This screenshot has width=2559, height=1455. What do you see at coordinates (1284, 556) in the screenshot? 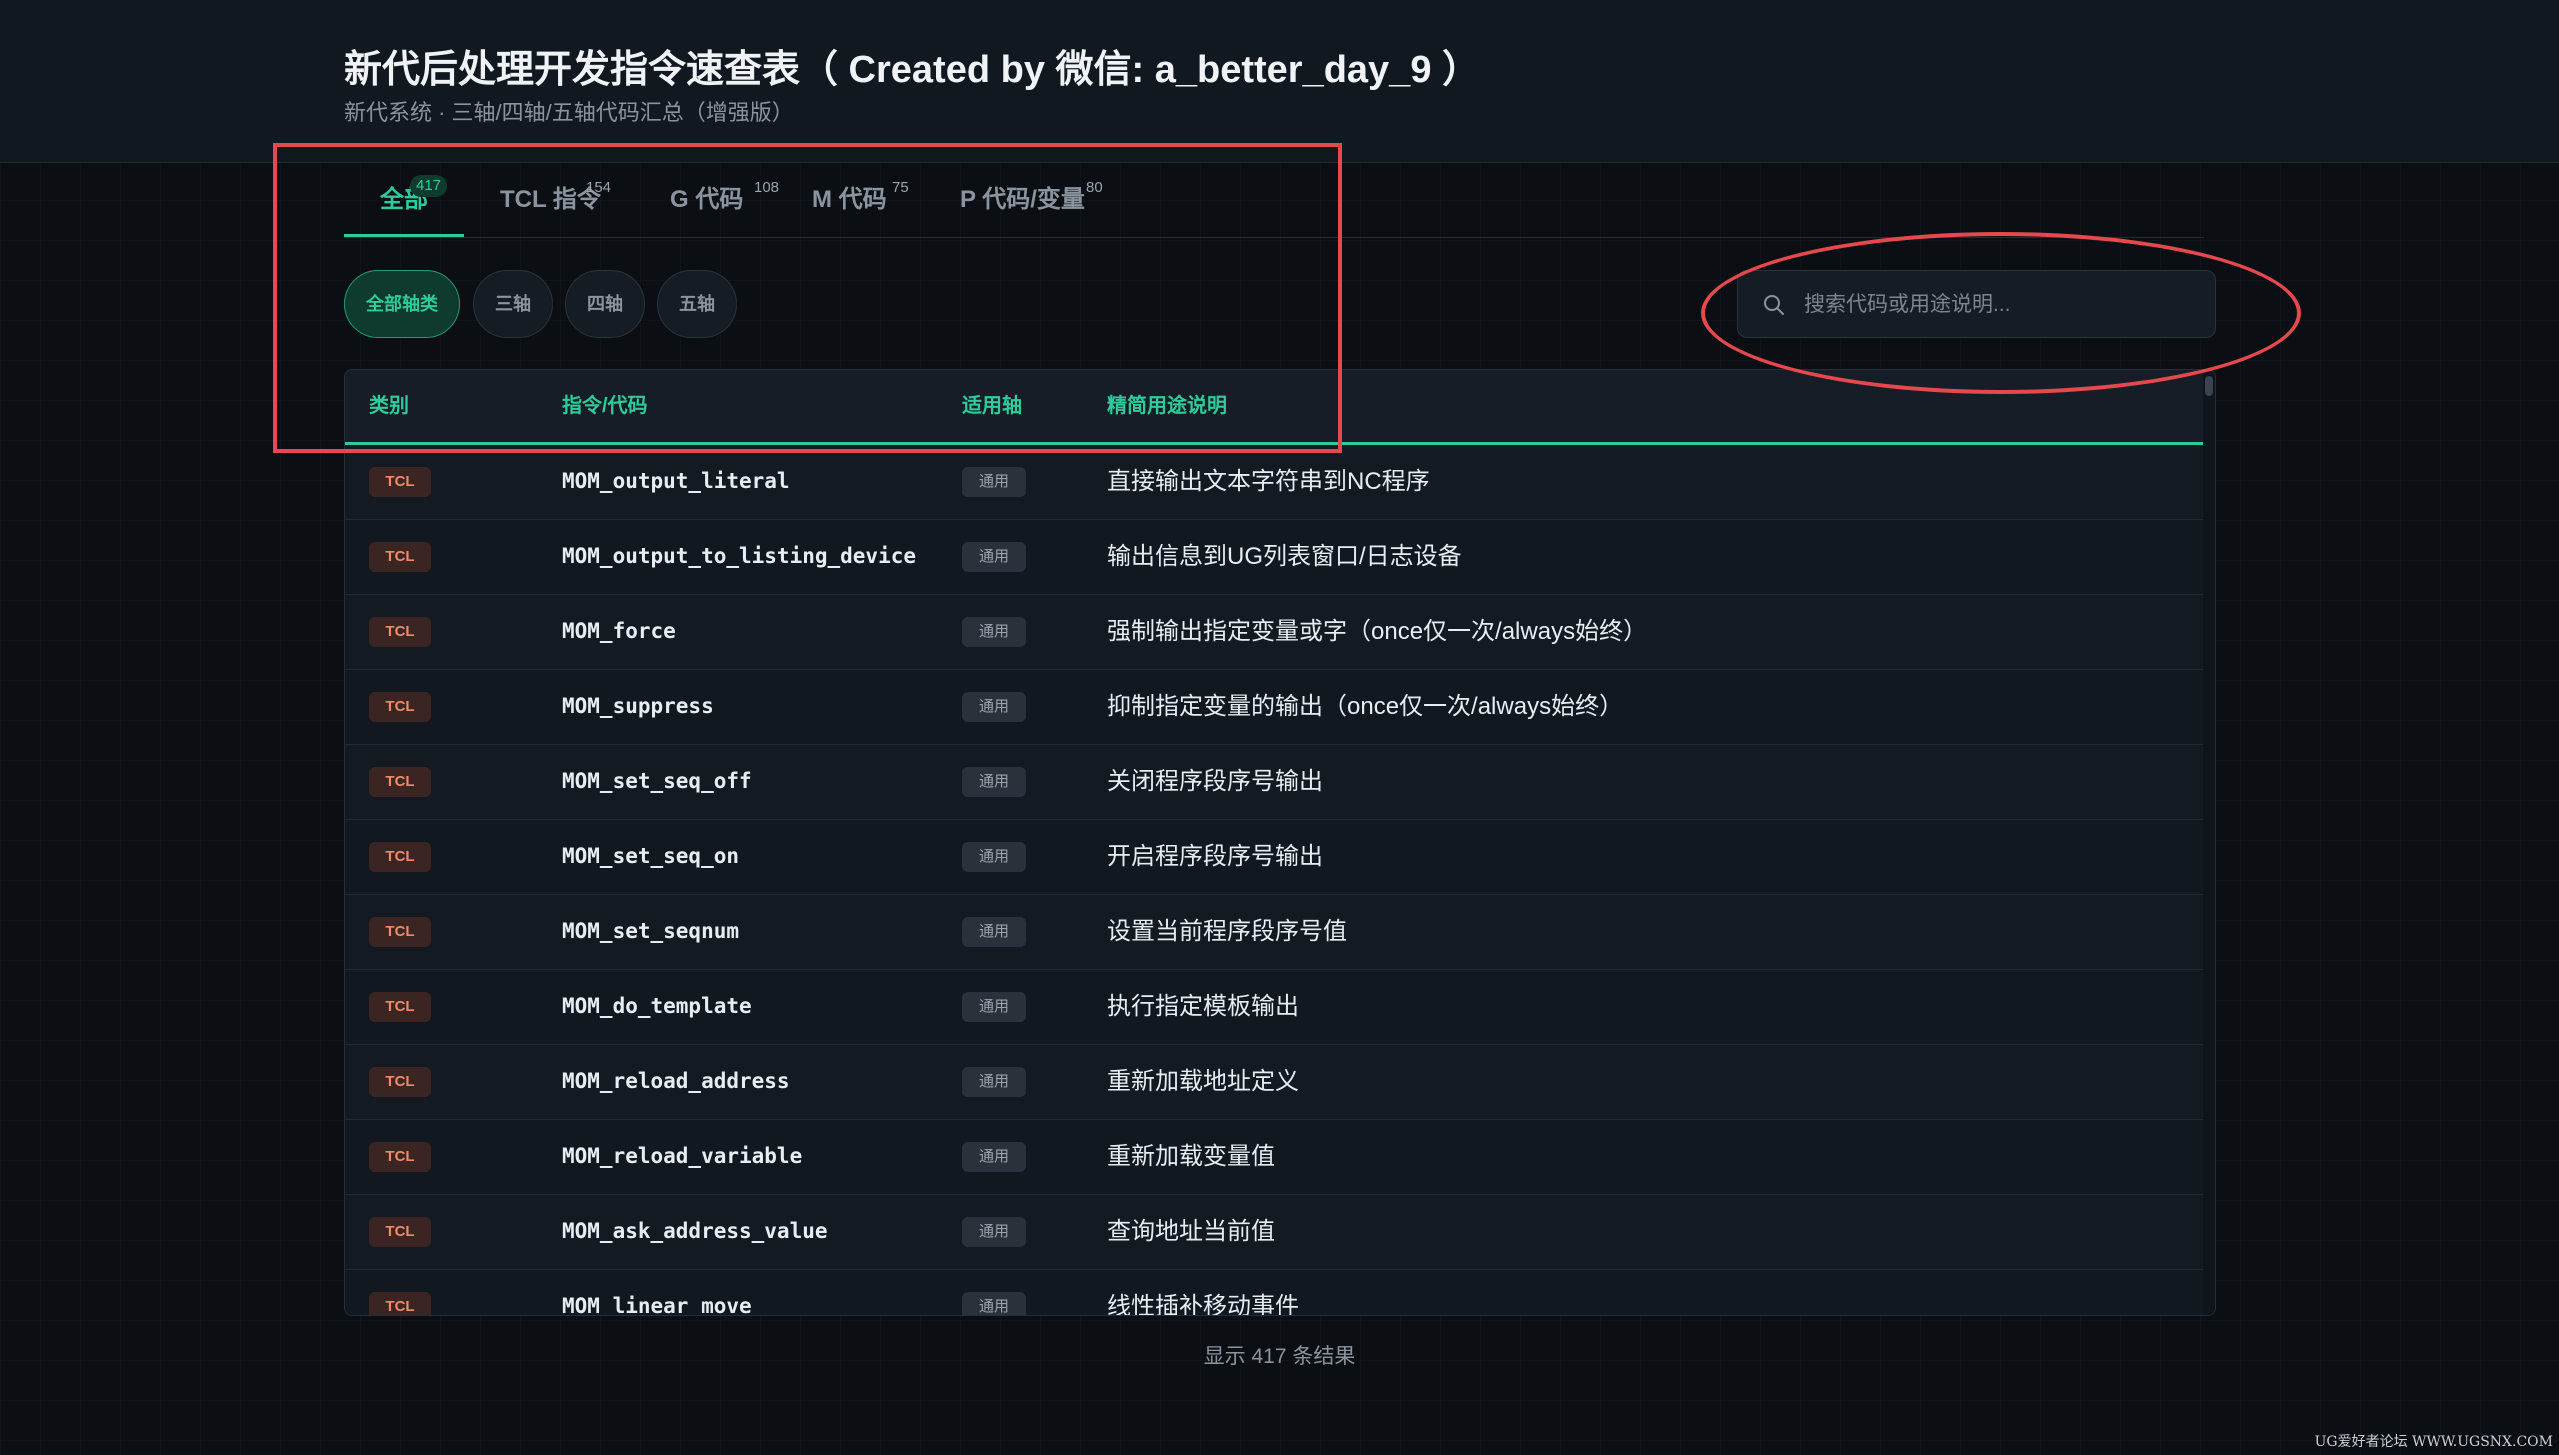
I see `command-description: 输出信息到UG列表窗口/日志设备` at bounding box center [1284, 556].